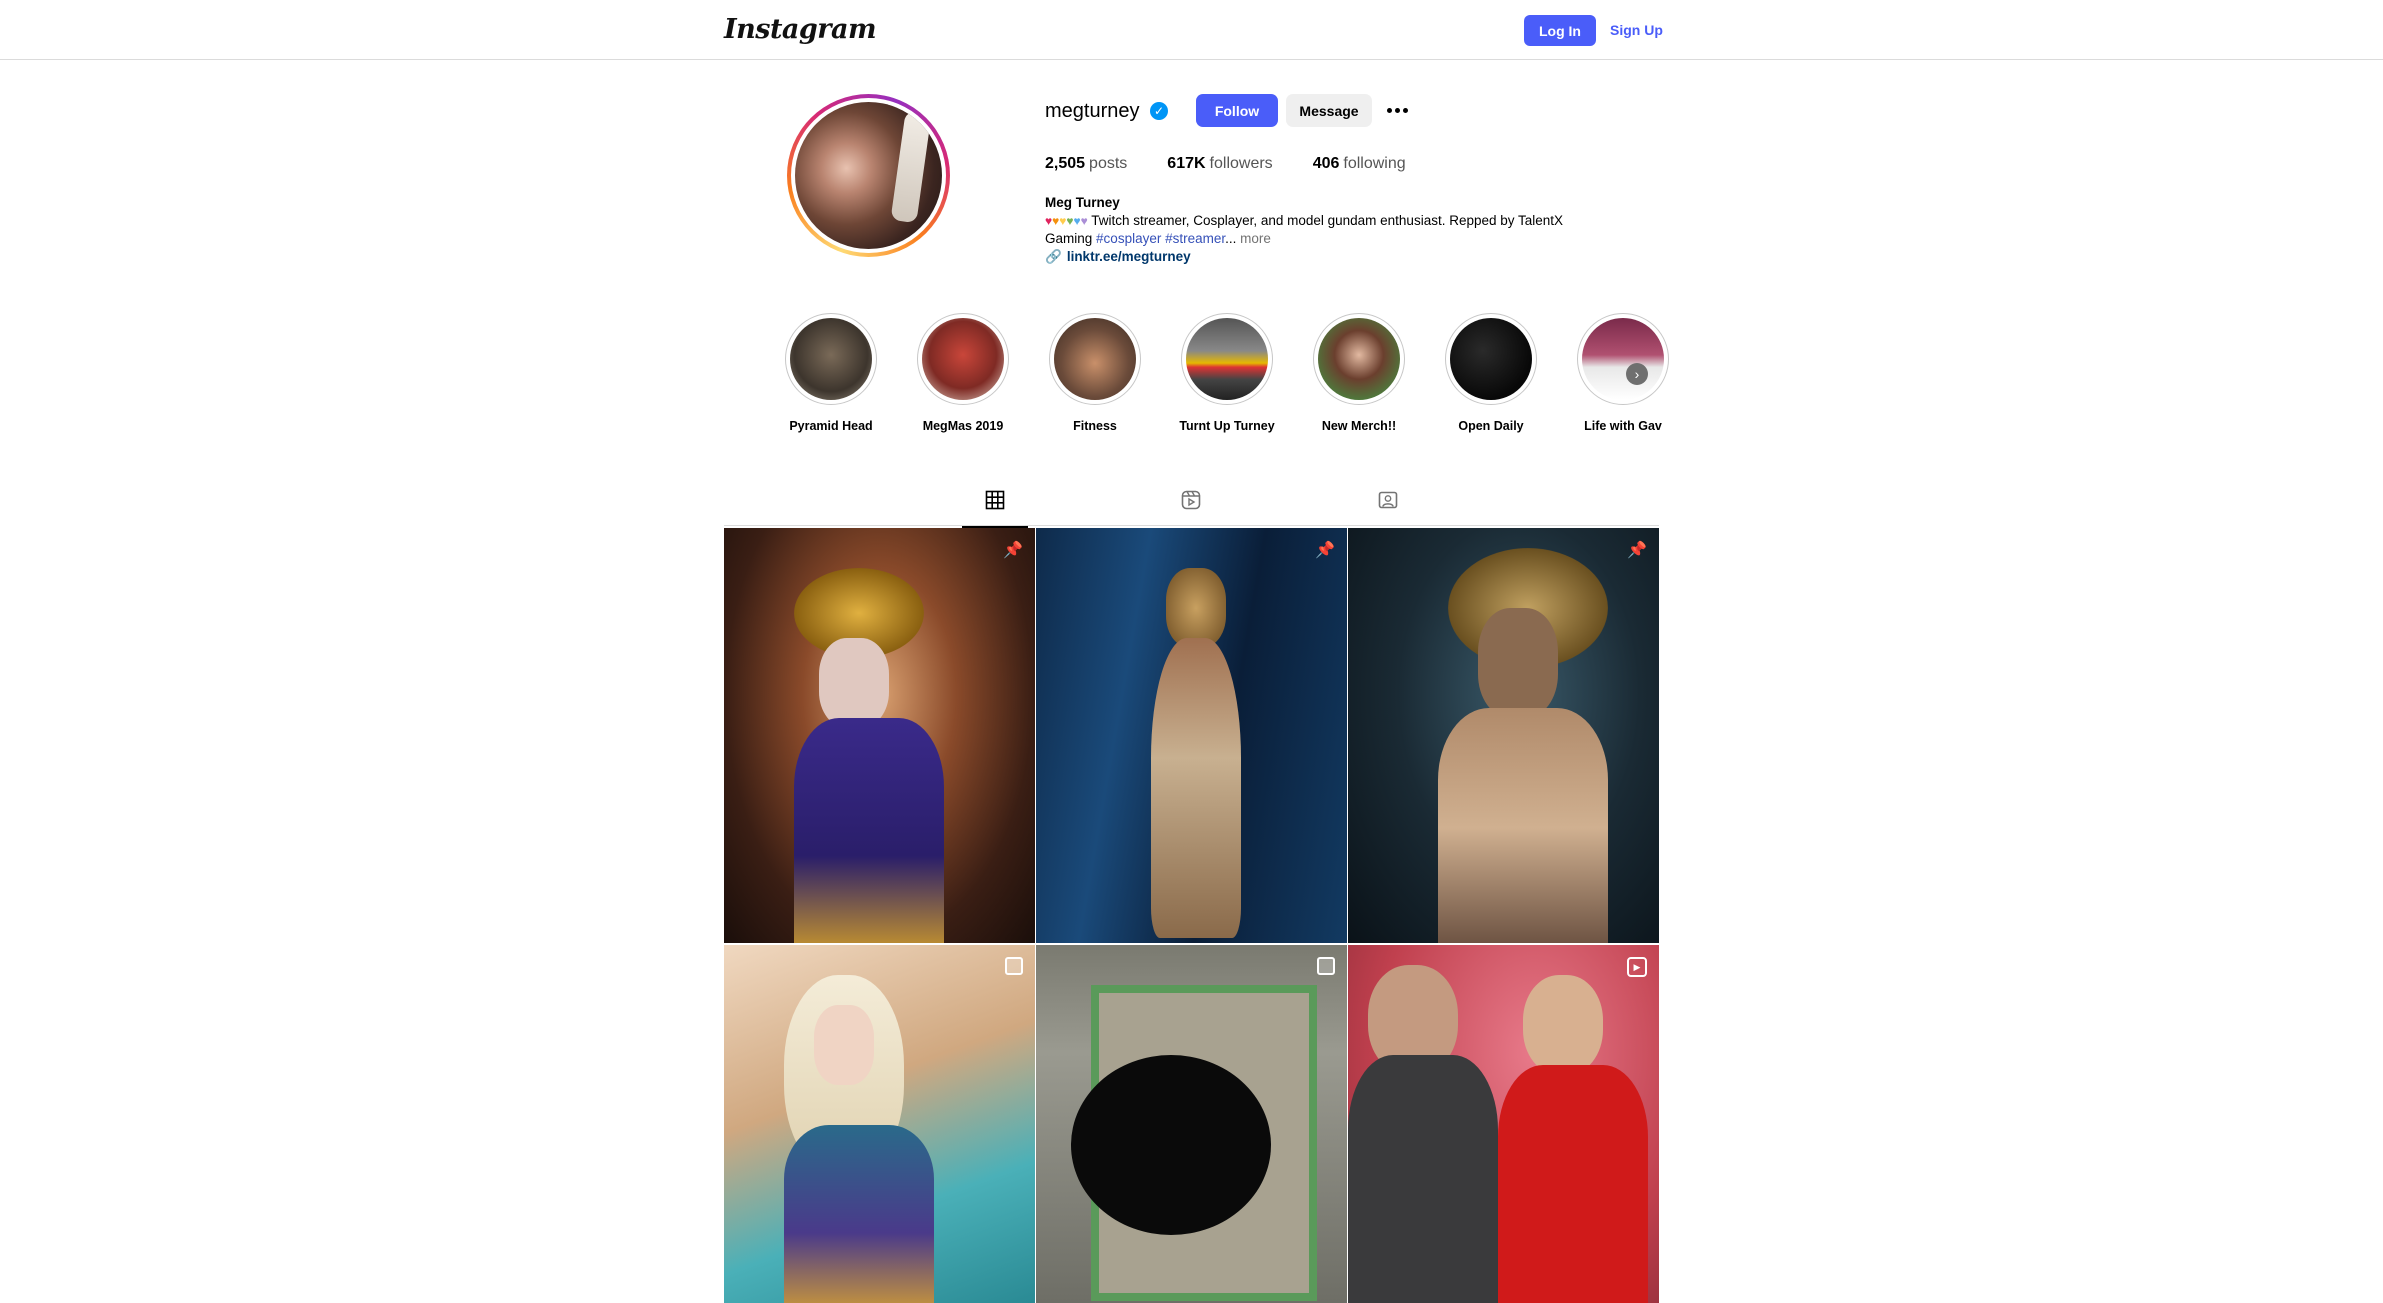 The width and height of the screenshot is (2383, 1303). What do you see at coordinates (1335, 257) in the screenshot?
I see `bio-link-row: 🔗 linktr.ee/megturney` at bounding box center [1335, 257].